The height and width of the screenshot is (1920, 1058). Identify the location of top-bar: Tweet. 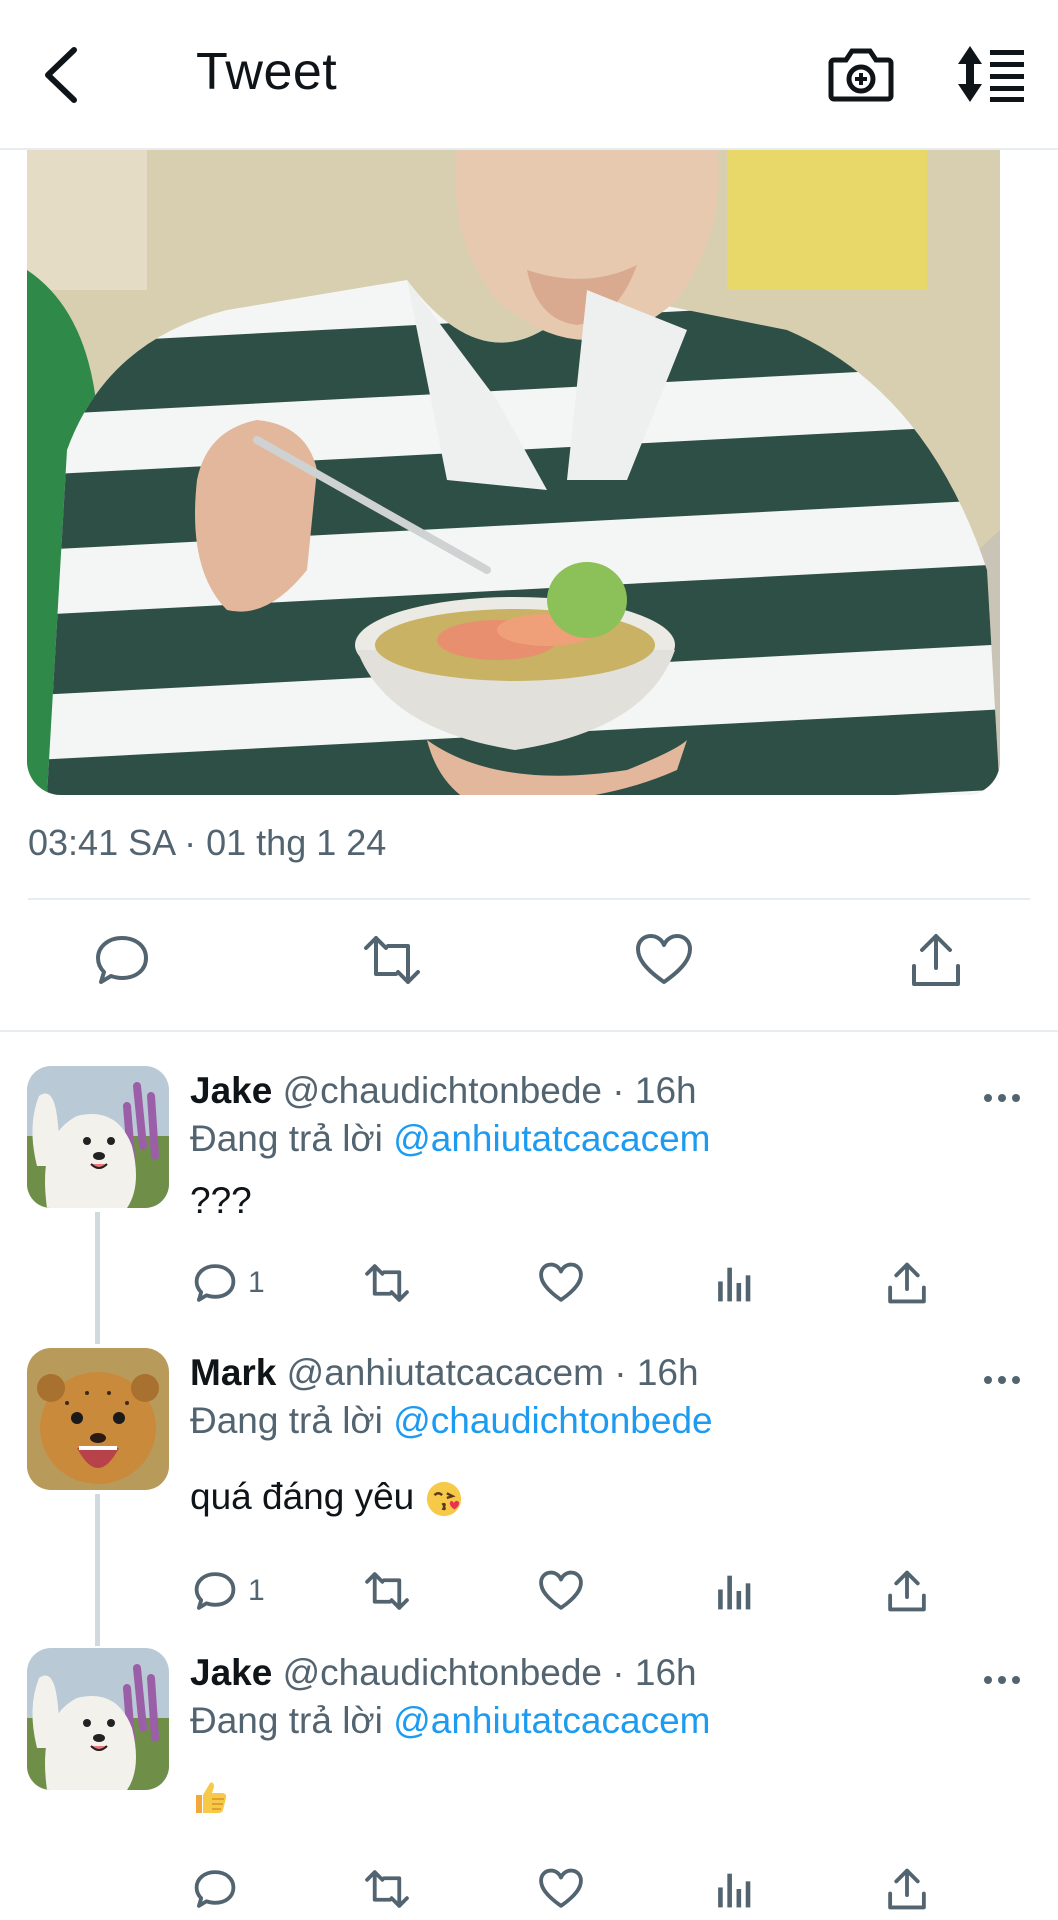
(529, 75).